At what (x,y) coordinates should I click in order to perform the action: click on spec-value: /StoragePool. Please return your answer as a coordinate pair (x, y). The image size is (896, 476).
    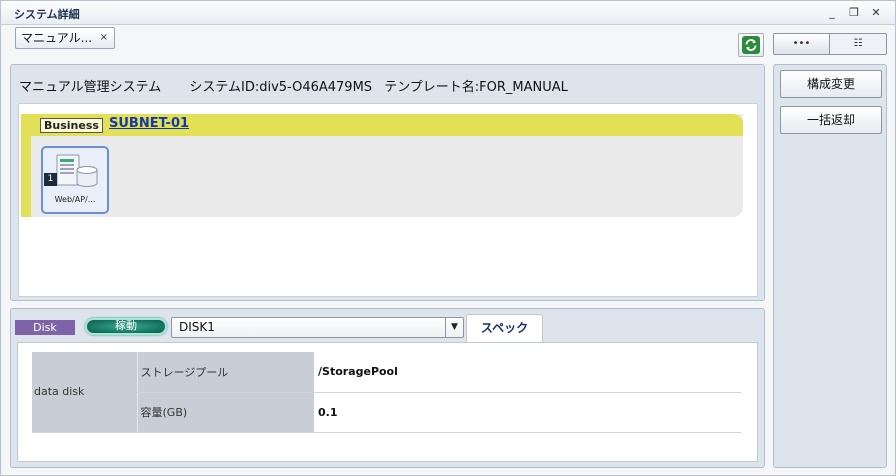
    Looking at the image, I should click on (527, 372).